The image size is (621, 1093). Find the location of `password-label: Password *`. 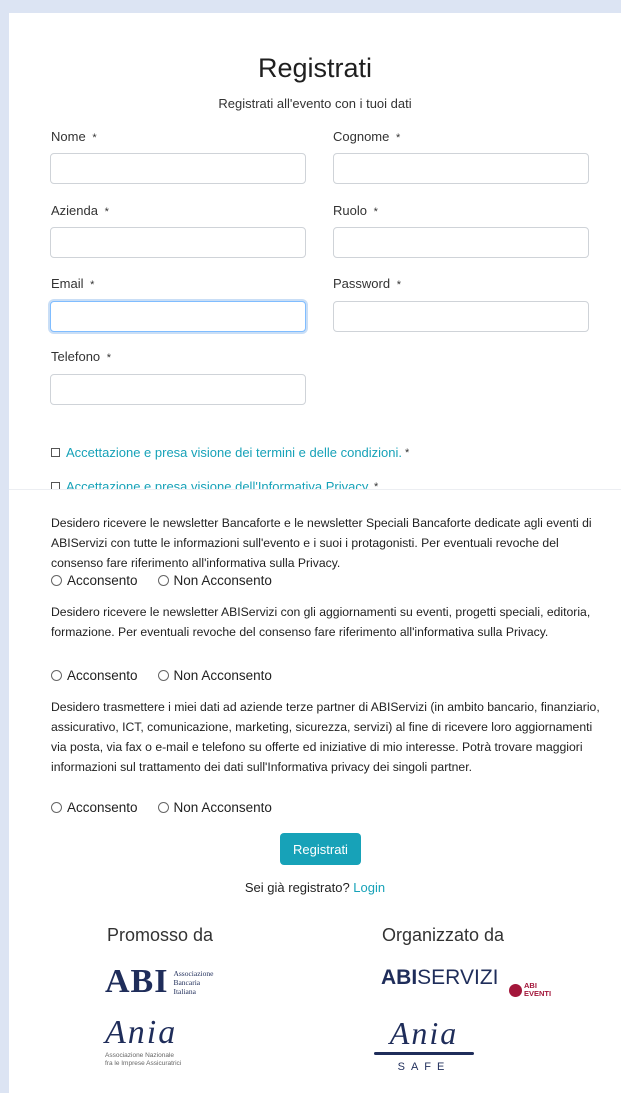

password-label: Password * is located at coordinates (367, 283).